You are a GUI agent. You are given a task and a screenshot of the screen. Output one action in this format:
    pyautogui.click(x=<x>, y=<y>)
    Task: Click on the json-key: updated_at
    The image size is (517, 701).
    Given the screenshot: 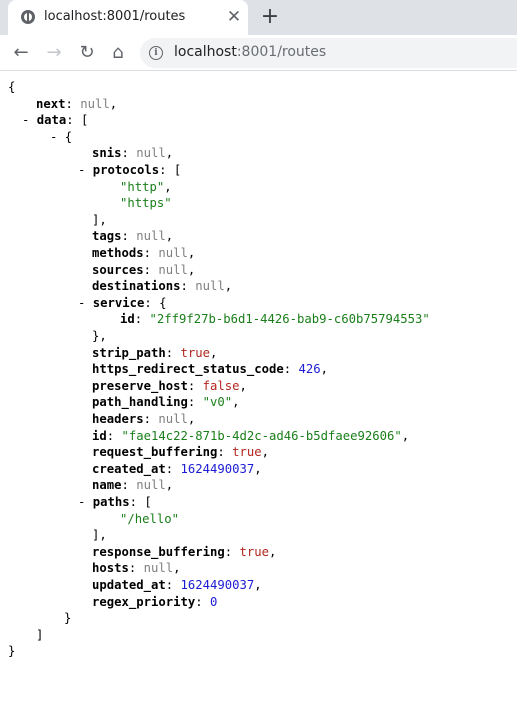 What is the action you would take?
    pyautogui.click(x=129, y=585)
    